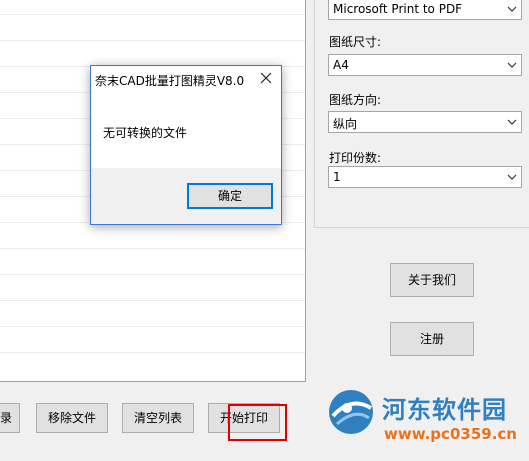  Describe the element at coordinates (444, 410) in the screenshot. I see `watermark-title: 河东软件园` at that location.